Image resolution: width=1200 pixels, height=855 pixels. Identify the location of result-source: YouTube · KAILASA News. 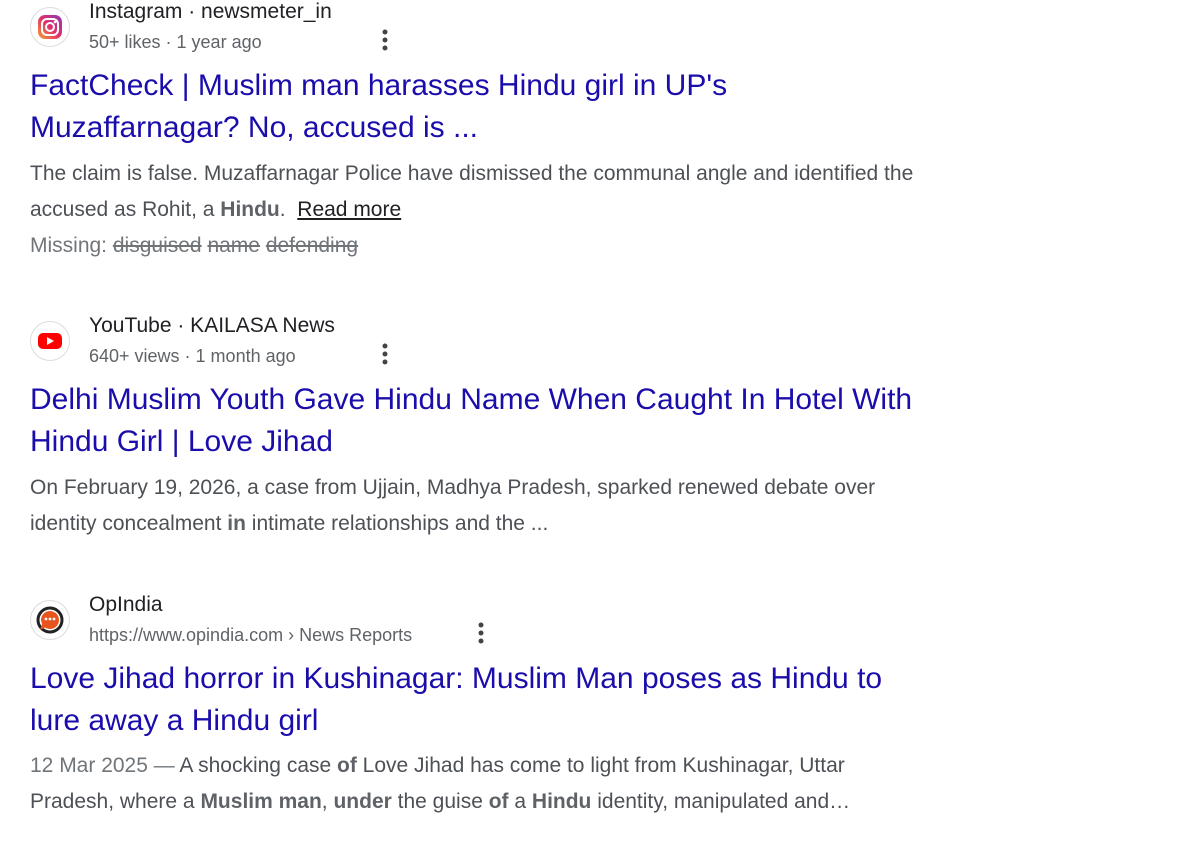
(212, 326).